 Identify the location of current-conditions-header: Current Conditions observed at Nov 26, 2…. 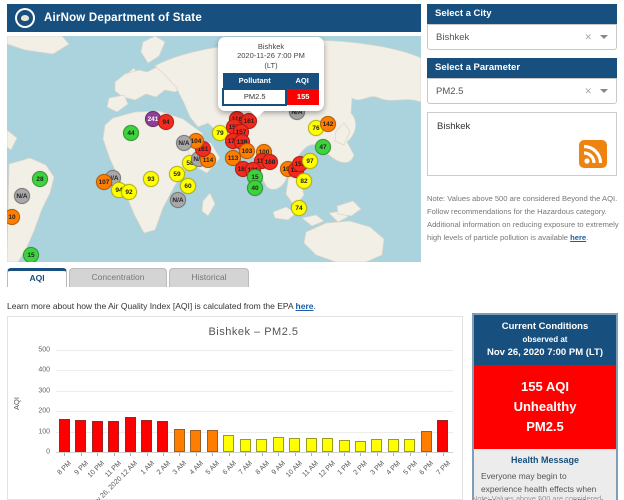
(545, 340).